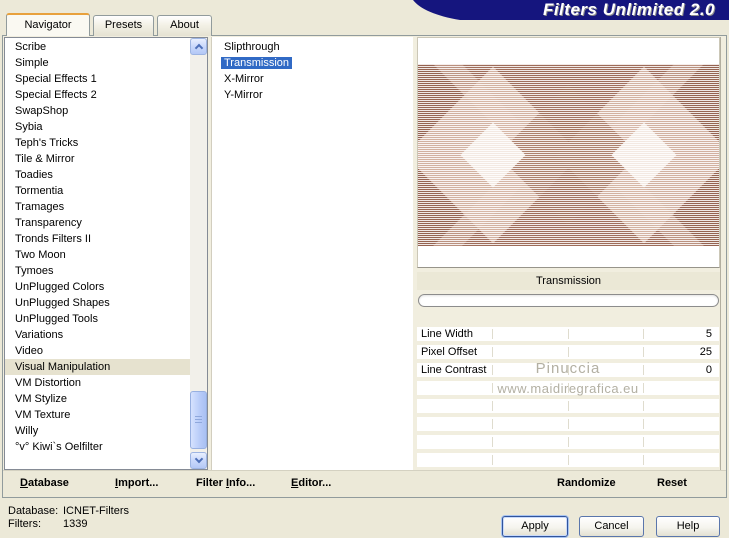  I want to click on filter-list-item: Transmission, so click(312, 63).